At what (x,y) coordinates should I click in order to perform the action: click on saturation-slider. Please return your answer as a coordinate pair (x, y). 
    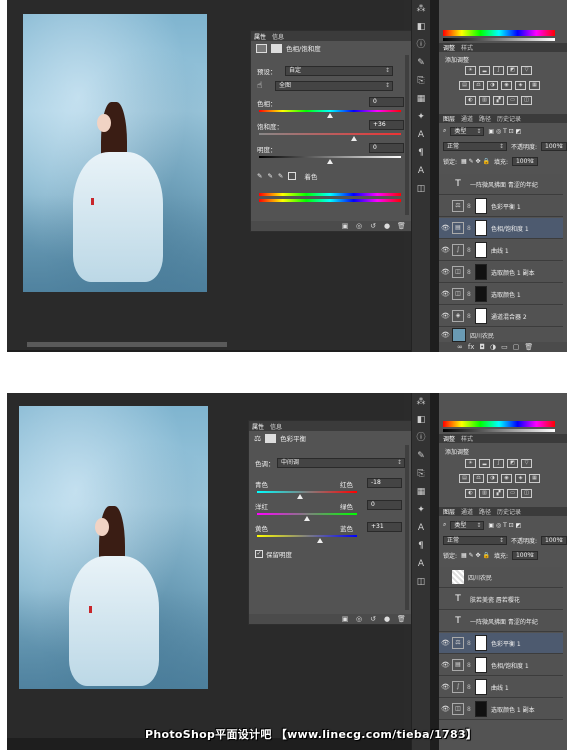
    Looking at the image, I should click on (330, 134).